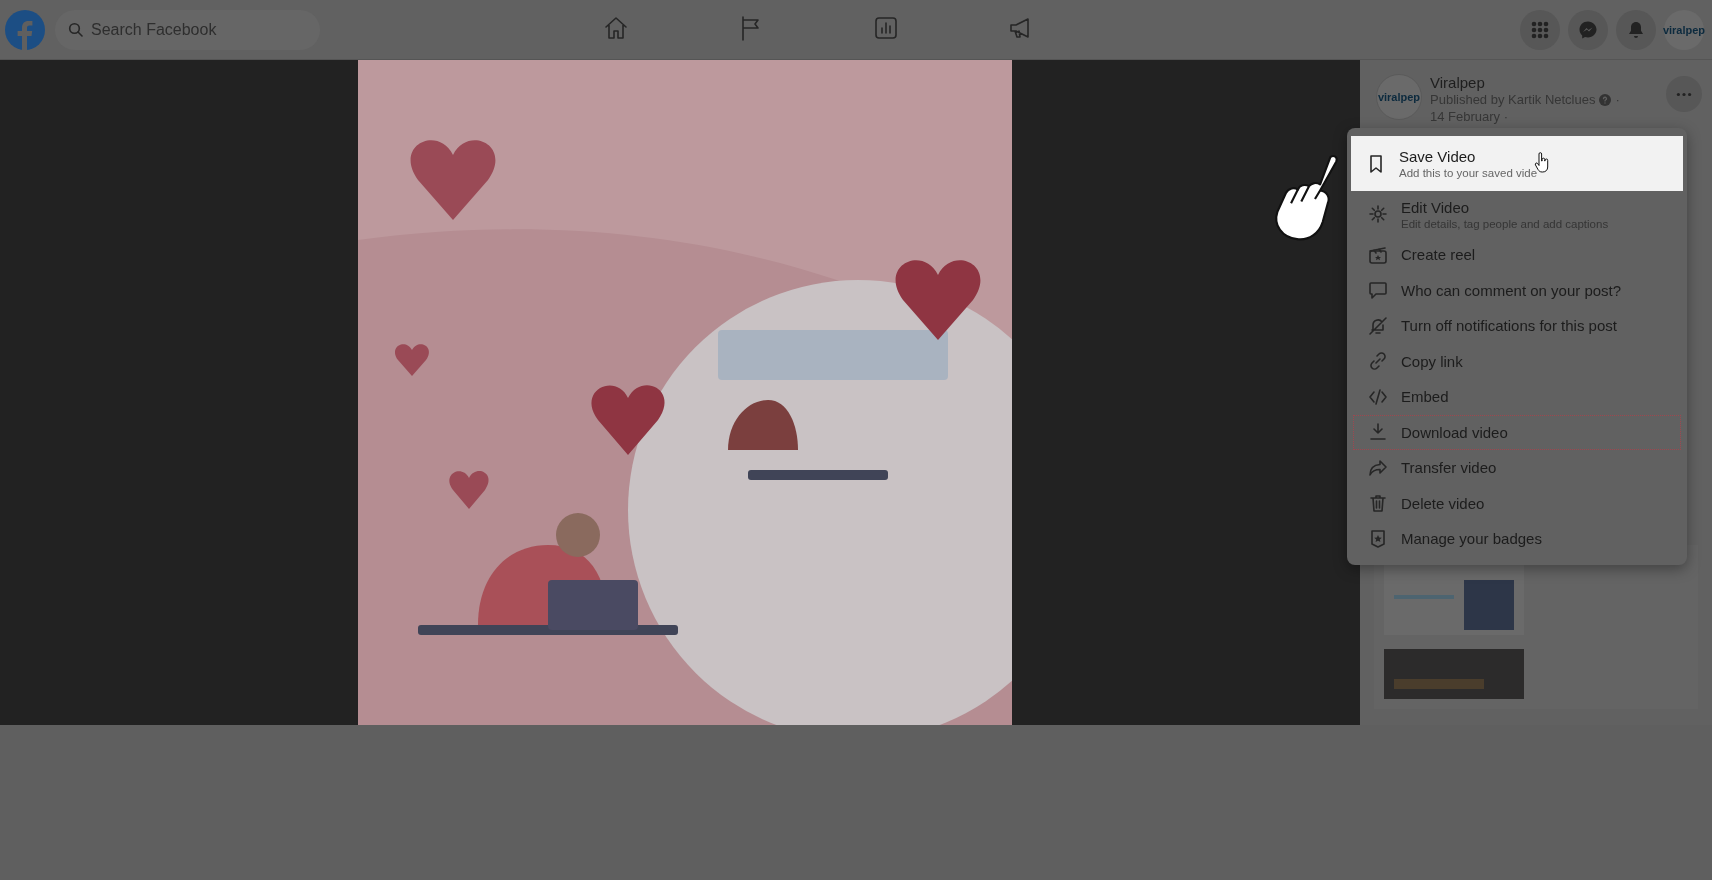 The height and width of the screenshot is (880, 1712). I want to click on download-icon, so click(1378, 432).